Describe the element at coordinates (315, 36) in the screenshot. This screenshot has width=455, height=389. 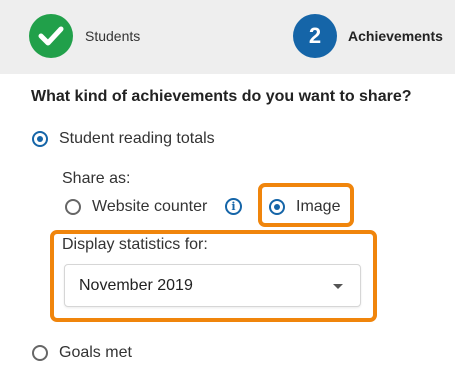
I see `step-achievements-number: 2` at that location.